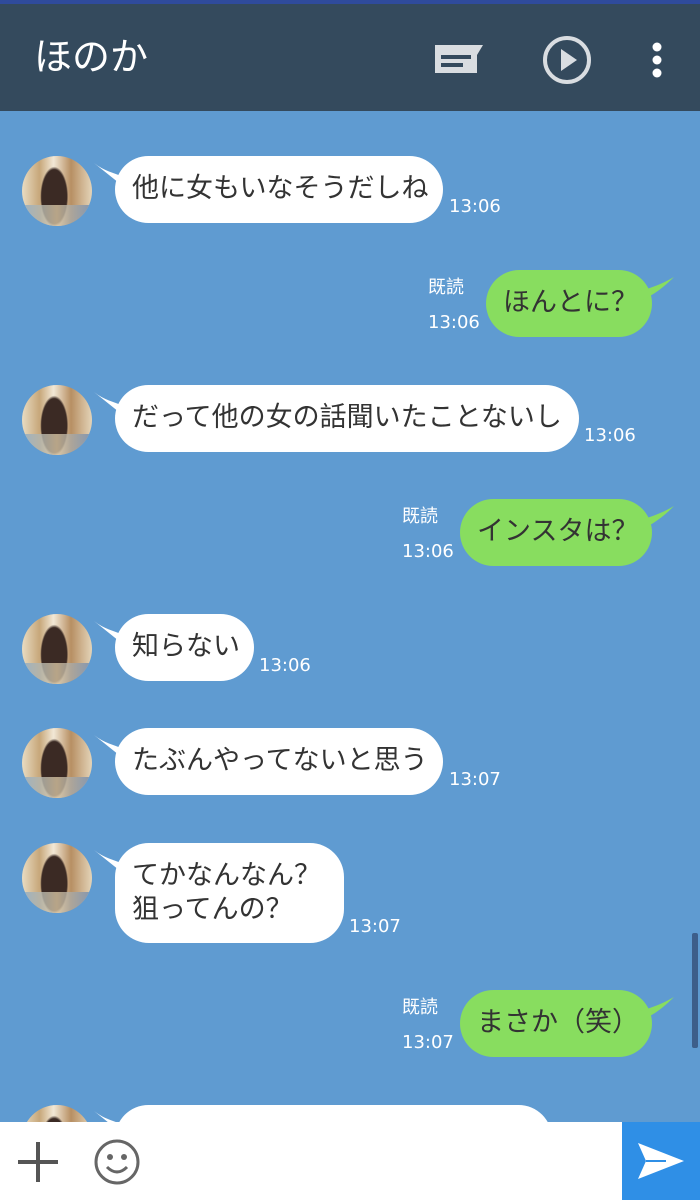  What do you see at coordinates (38, 1162) in the screenshot?
I see `plus-icon` at bounding box center [38, 1162].